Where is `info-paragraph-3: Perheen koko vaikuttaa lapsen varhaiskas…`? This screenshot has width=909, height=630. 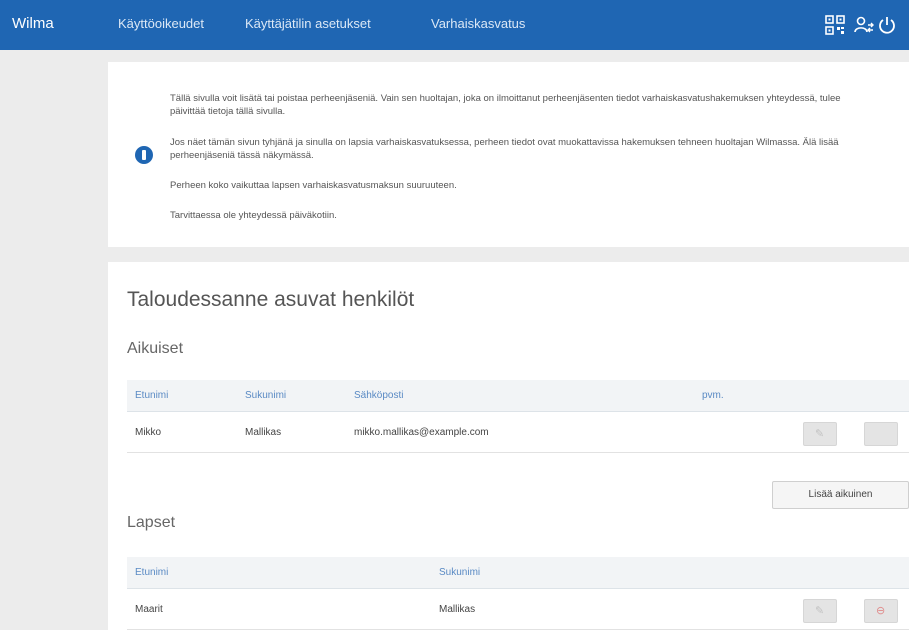
info-paragraph-3: Perheen koko vaikuttaa lapsen varhaiskas… is located at coordinates (313, 185).